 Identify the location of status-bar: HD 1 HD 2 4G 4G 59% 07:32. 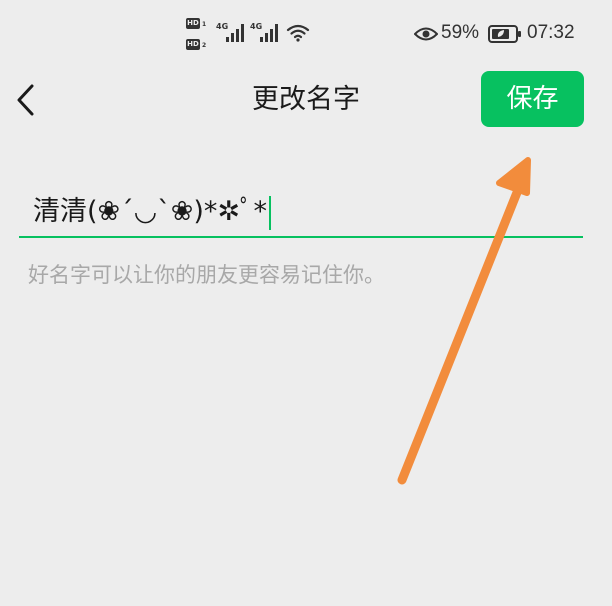
(306, 33).